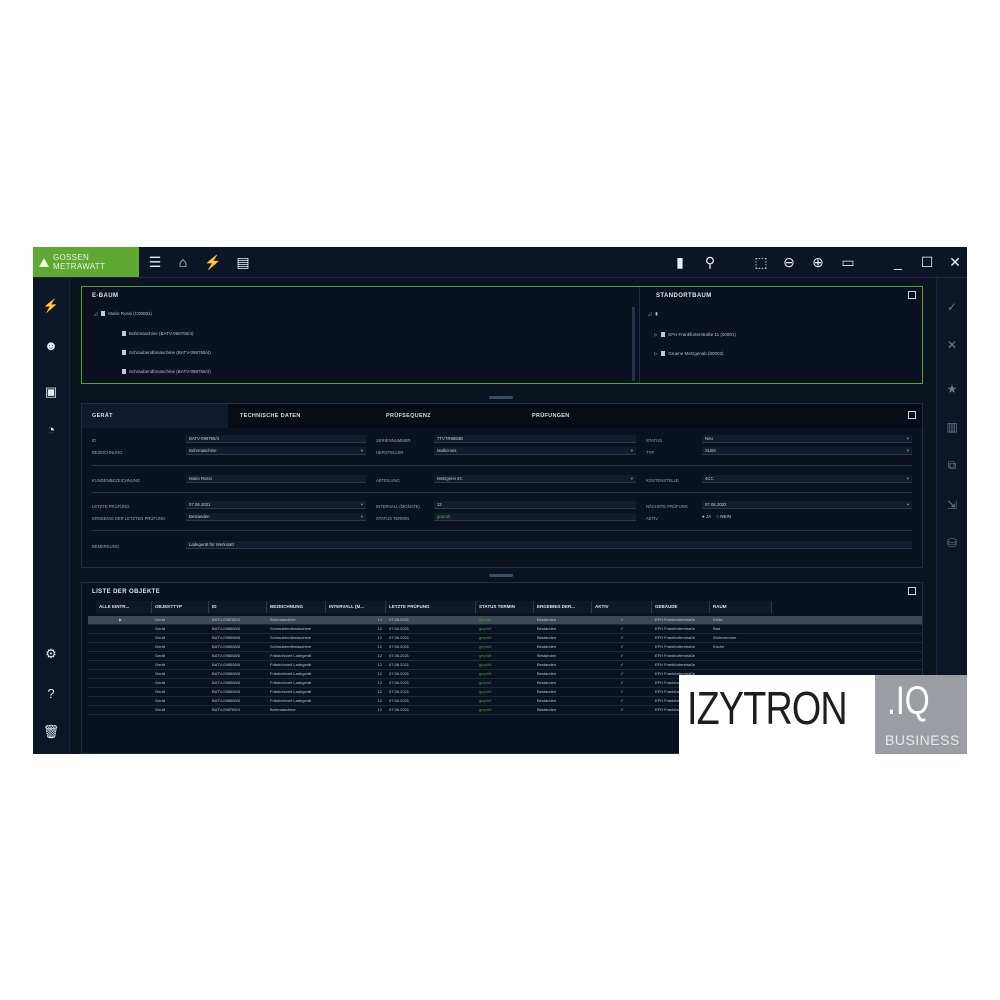 The width and height of the screenshot is (1000, 1000). What do you see at coordinates (741, 656) in the screenshot?
I see `table-cell` at bounding box center [741, 656].